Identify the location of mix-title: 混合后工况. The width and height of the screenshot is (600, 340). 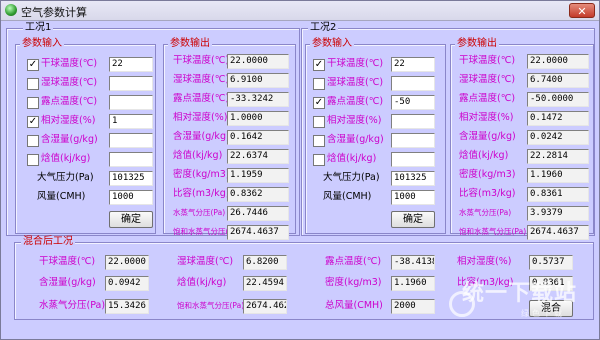
(48, 242).